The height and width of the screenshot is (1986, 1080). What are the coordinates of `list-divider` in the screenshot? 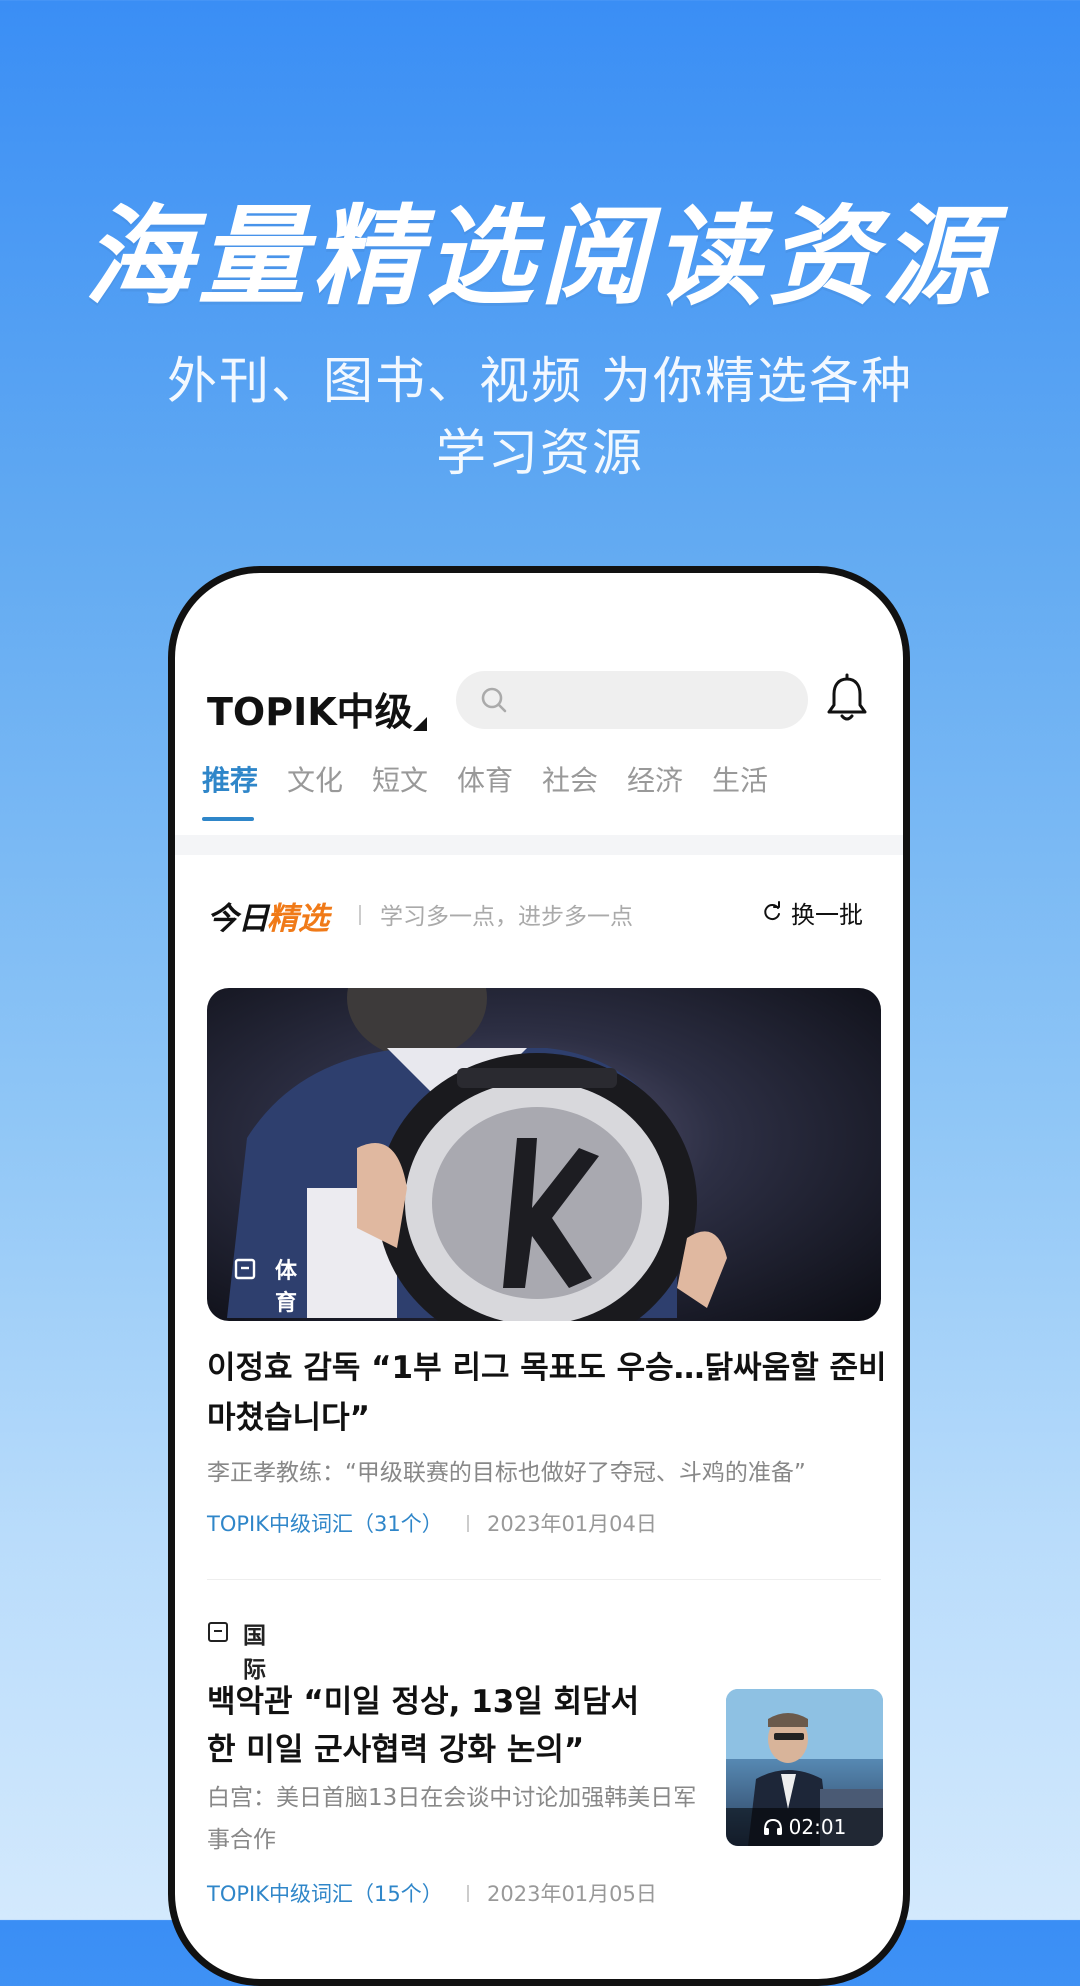 It's located at (544, 1579).